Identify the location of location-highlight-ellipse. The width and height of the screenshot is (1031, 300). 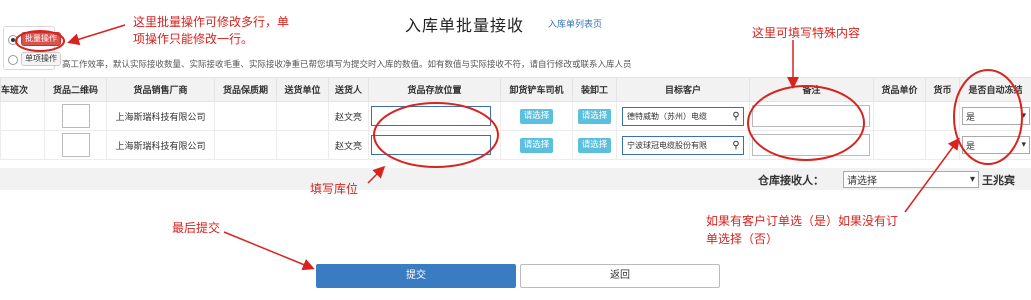
(436, 135).